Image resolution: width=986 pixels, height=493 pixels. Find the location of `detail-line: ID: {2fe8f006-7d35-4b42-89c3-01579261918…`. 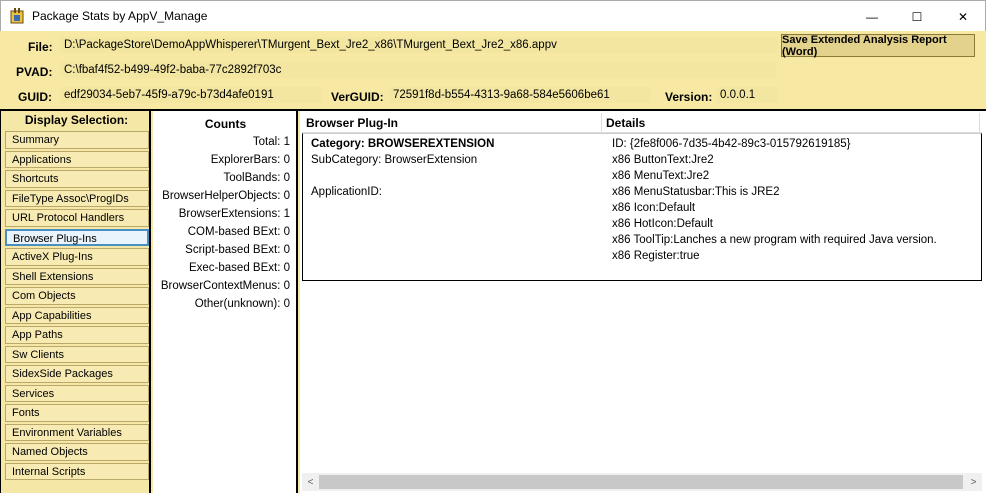

detail-line: ID: {2fe8f006-7d35-4b42-89c3-01579261918… is located at coordinates (731, 144).